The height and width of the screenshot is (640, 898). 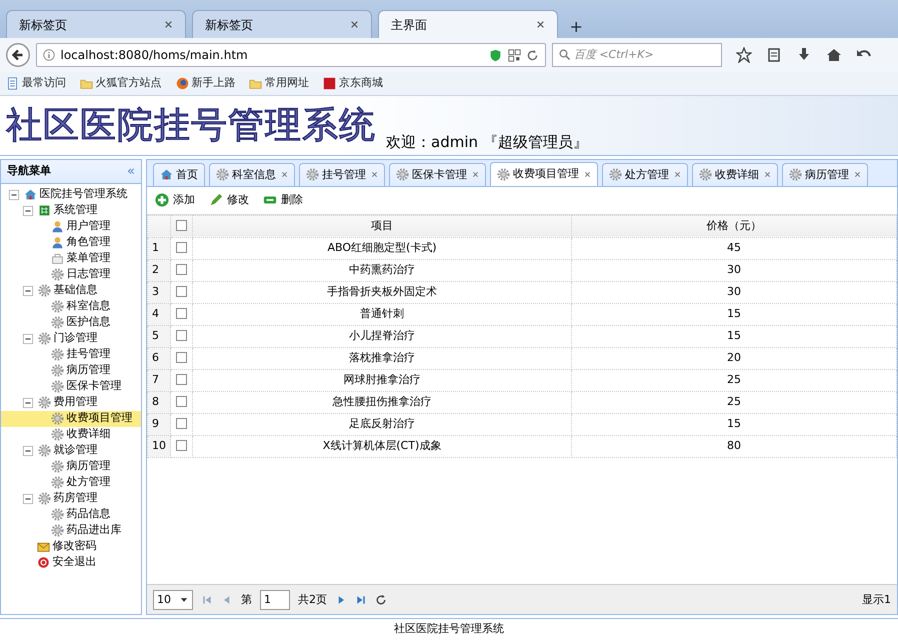 What do you see at coordinates (876, 600) in the screenshot?
I see `page-summary: 显示1` at bounding box center [876, 600].